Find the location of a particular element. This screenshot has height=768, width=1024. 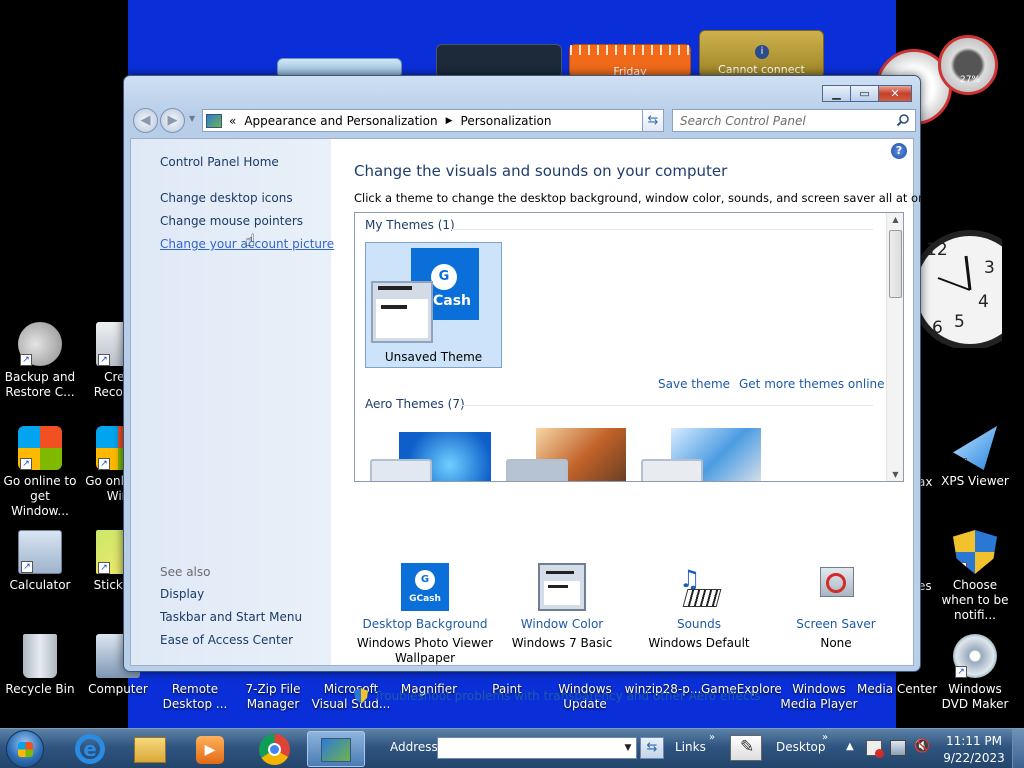

window-preview-icon is located at coordinates (537, 470).